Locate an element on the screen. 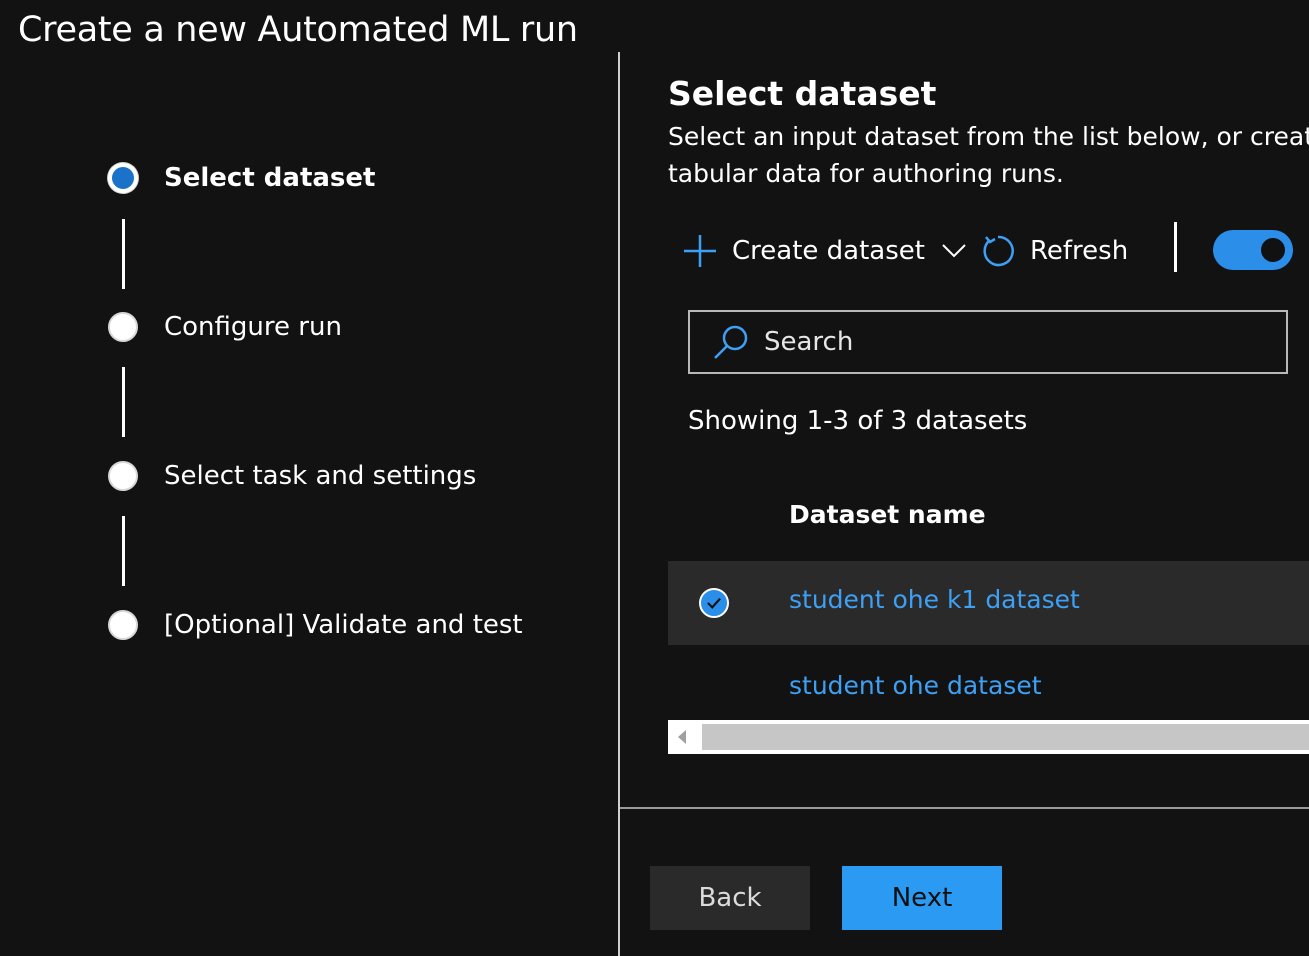 This screenshot has height=956, width=1309. checkmark-icon is located at coordinates (714, 603).